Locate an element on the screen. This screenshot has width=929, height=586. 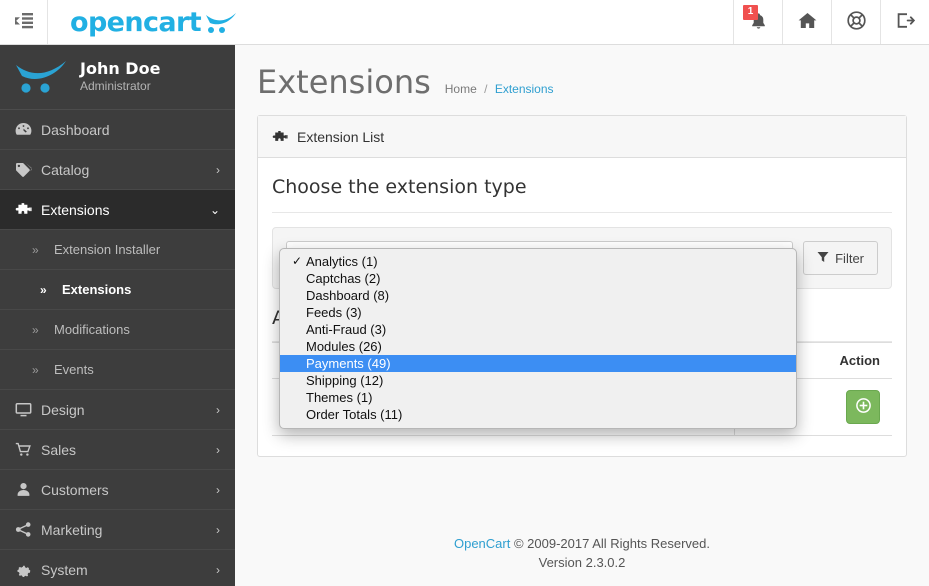
filter-button: Filter is located at coordinates (840, 258).